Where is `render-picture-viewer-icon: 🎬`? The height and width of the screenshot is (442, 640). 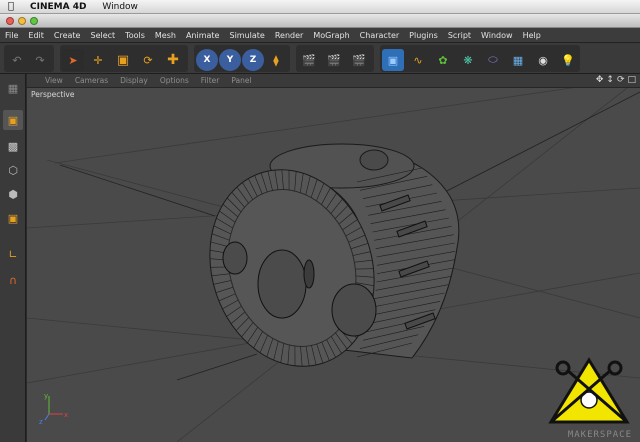
render-picture-viewer-icon: 🎬 is located at coordinates (334, 60).